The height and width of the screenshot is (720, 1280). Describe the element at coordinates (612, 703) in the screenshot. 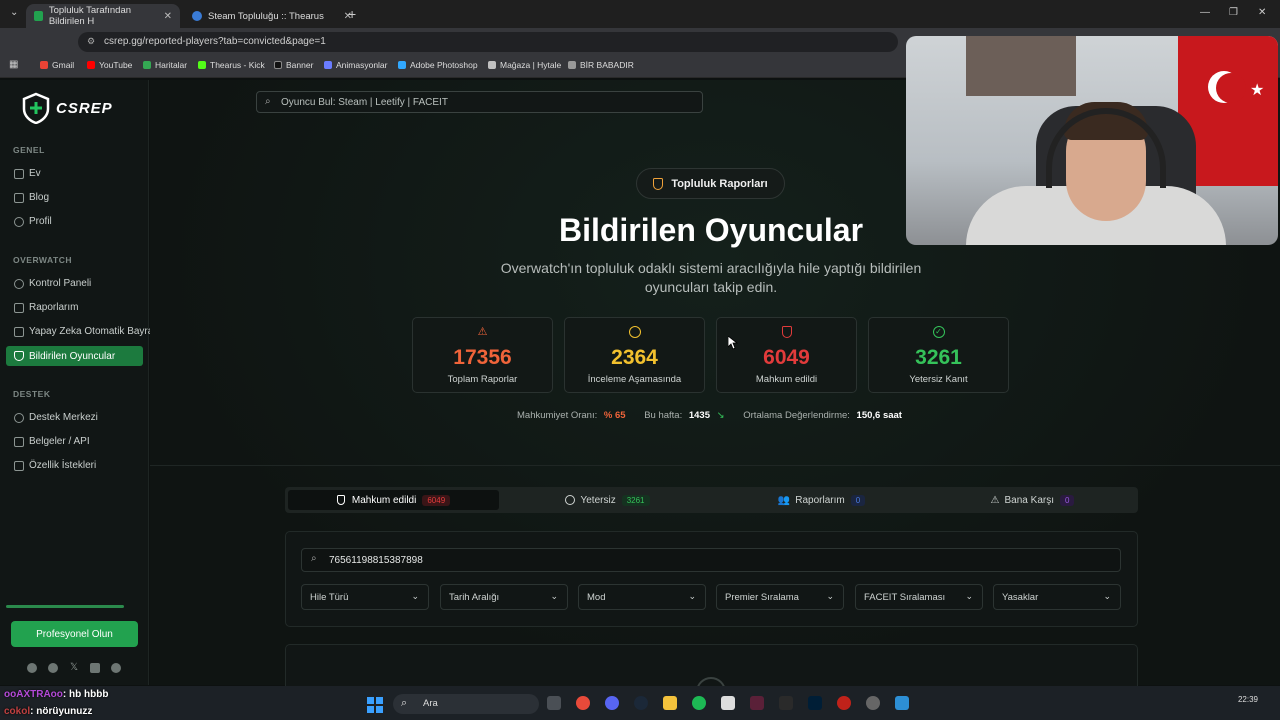

I see `discord-app-icon` at that location.